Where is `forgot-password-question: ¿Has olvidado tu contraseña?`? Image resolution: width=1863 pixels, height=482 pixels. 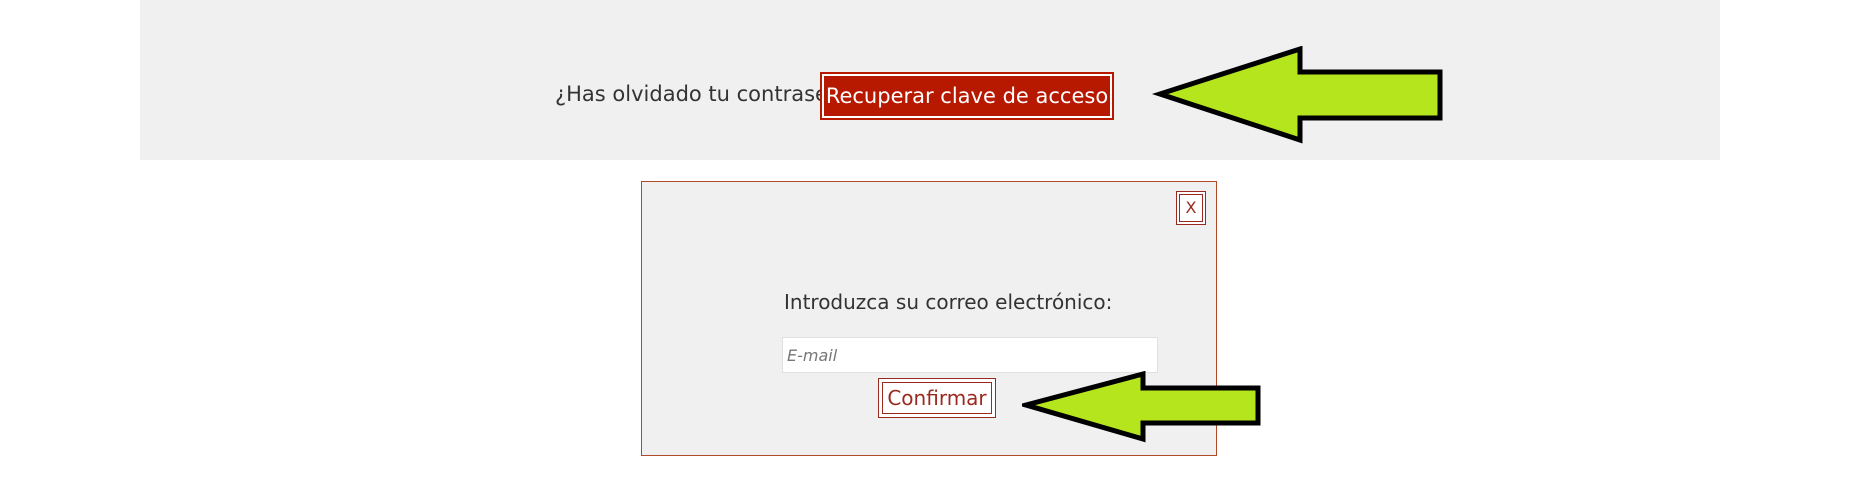 forgot-password-question: ¿Has olvidado tu contraseña? is located at coordinates (710, 94).